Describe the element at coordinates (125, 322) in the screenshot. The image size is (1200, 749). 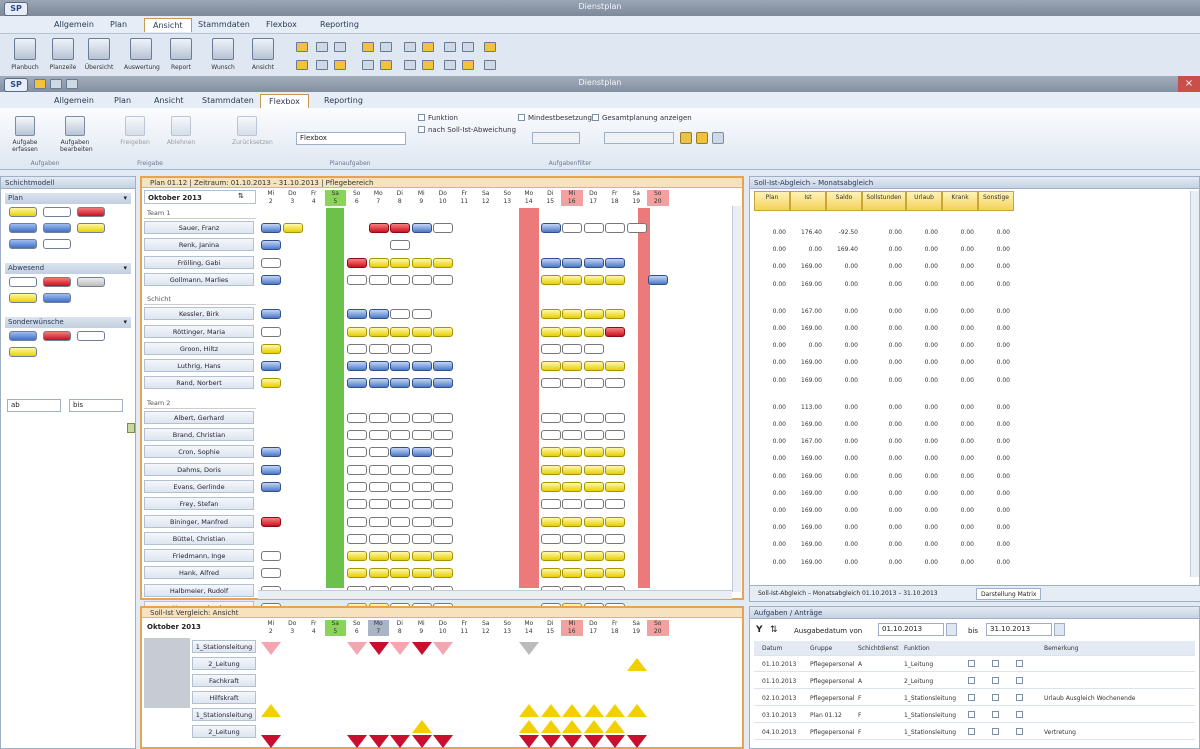
I see `collapse-icon: ▾` at that location.